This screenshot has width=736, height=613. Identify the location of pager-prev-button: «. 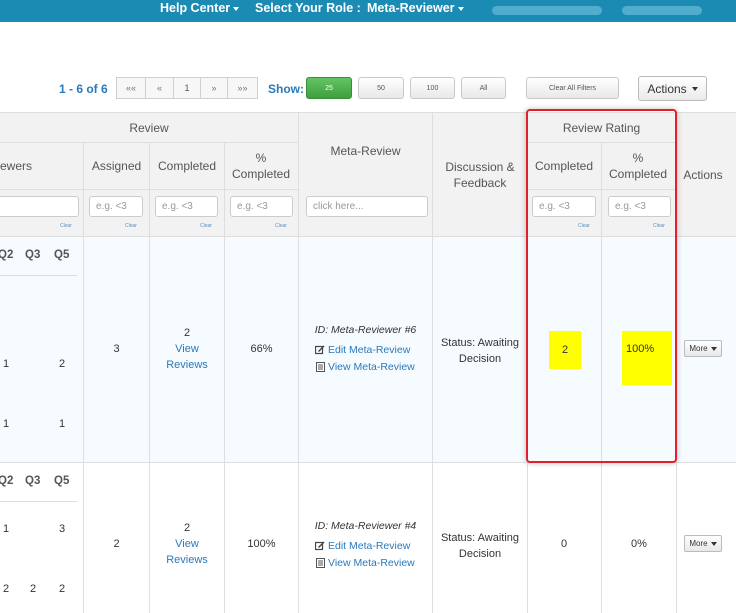
(159, 88).